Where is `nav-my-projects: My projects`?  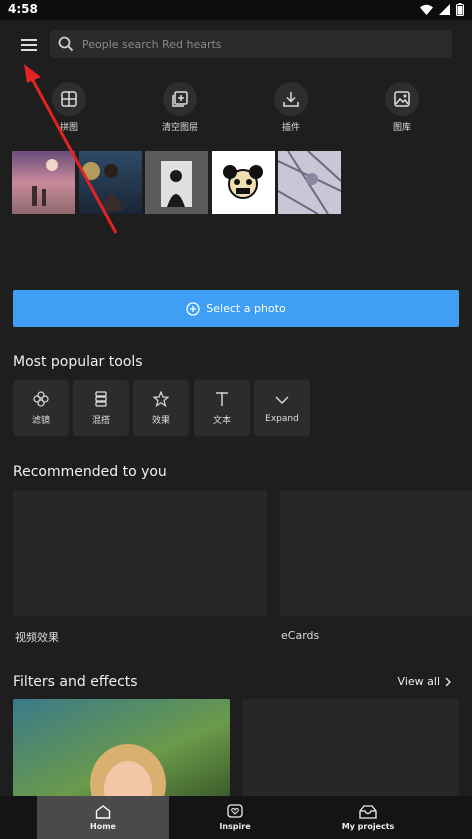 nav-my-projects: My projects is located at coordinates (368, 817).